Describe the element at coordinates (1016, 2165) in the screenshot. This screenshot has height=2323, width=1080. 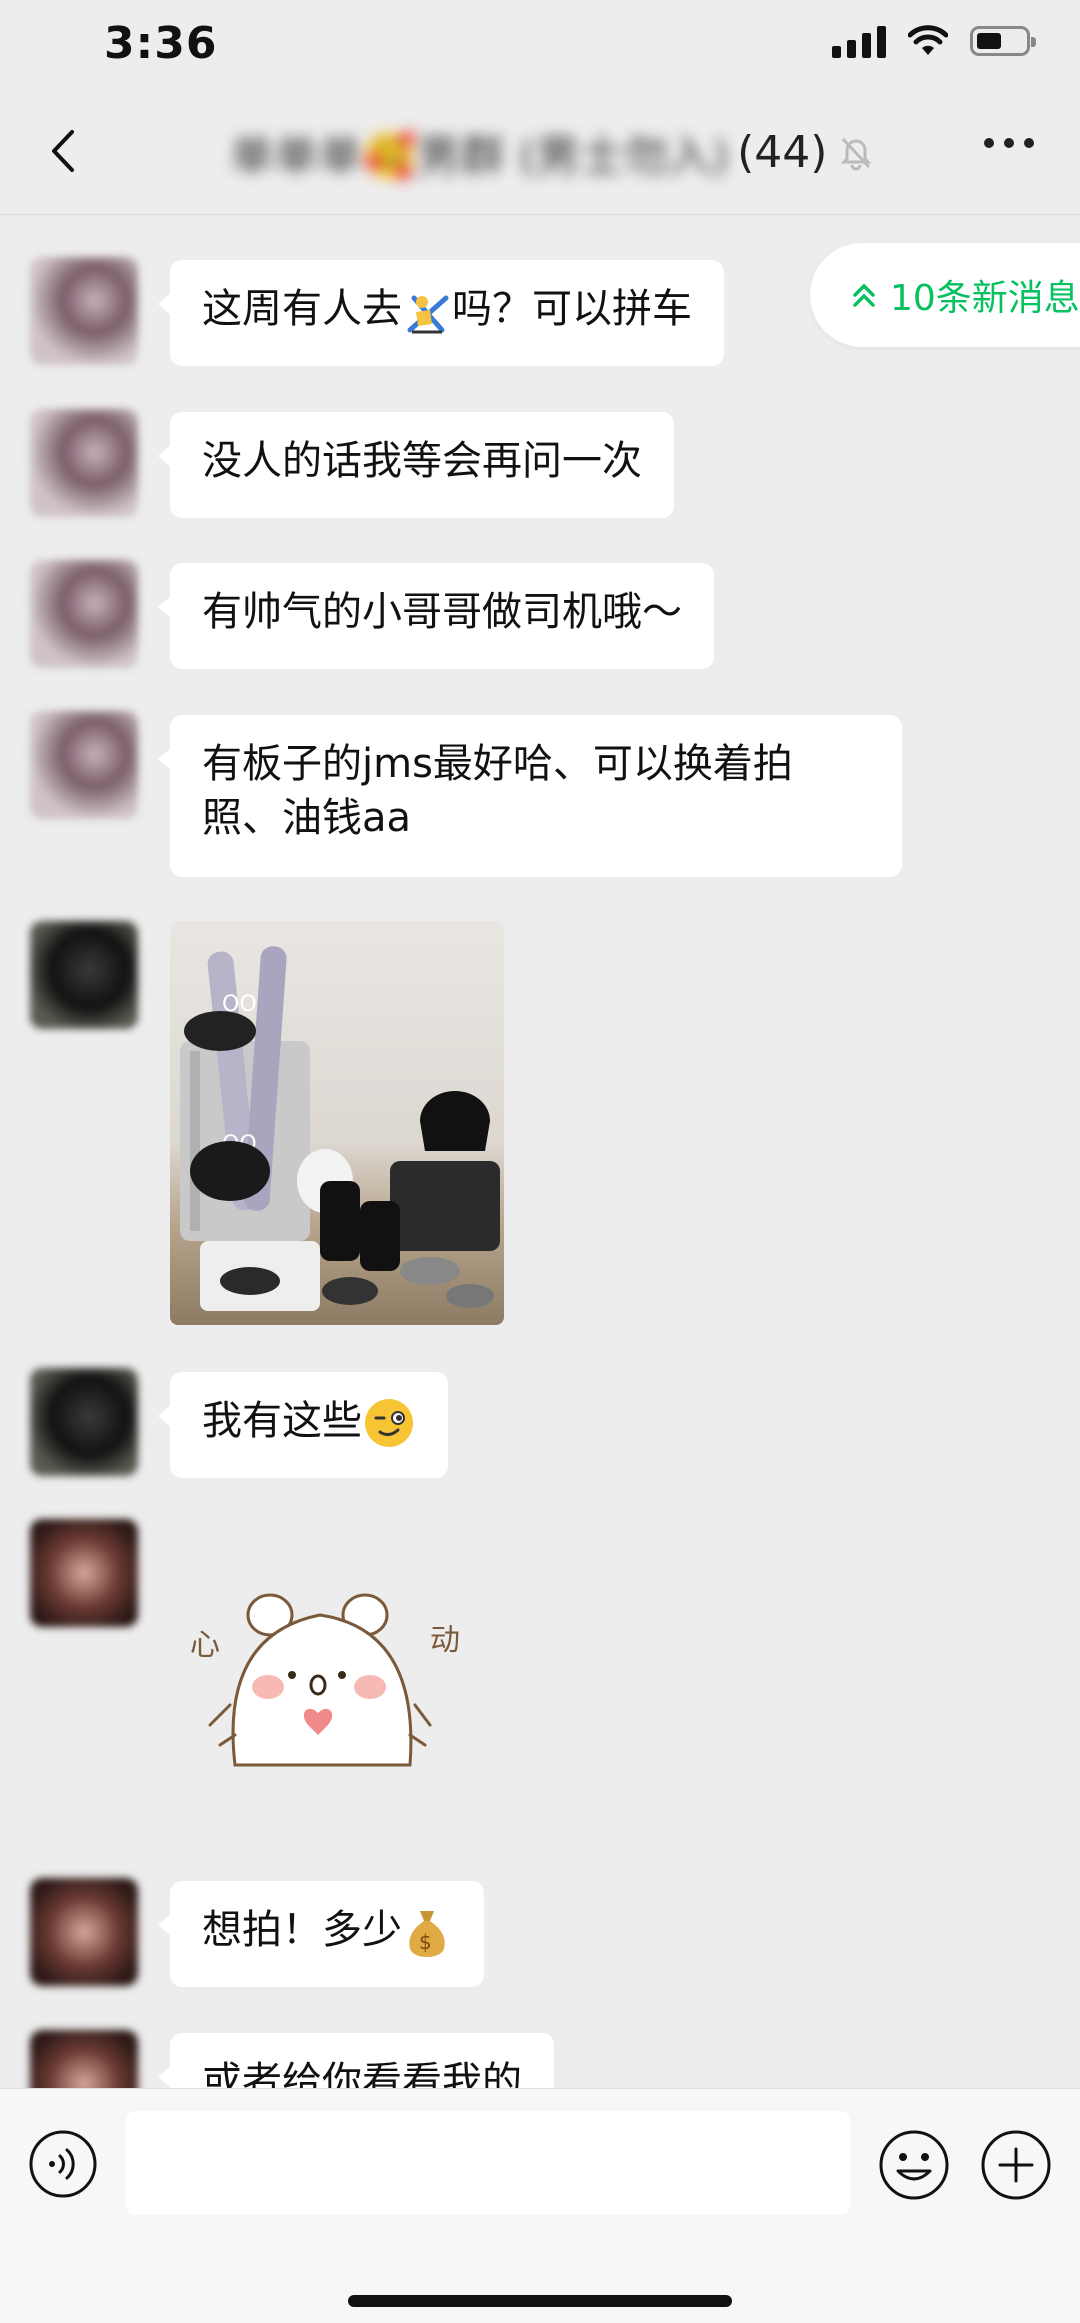
I see `plus-icon` at that location.